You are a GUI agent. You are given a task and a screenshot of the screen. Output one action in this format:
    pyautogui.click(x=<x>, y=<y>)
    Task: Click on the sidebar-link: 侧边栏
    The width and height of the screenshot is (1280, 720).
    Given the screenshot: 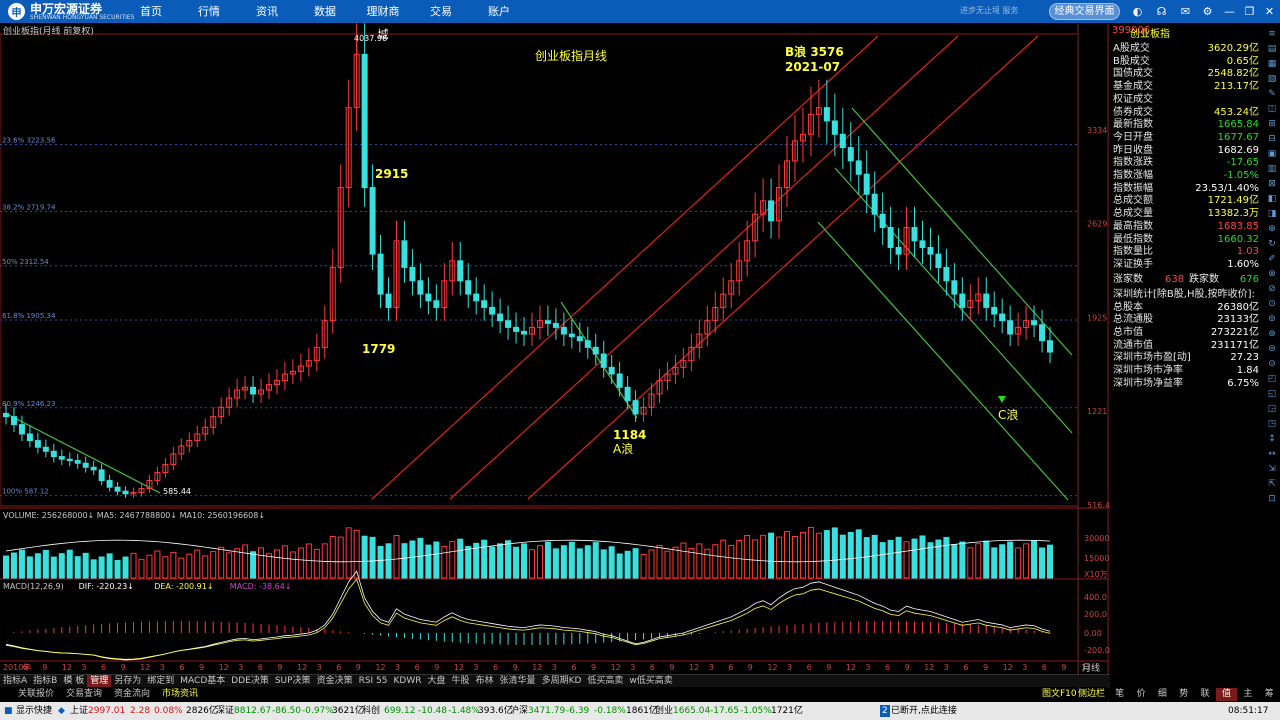 What is the action you would take?
    pyautogui.click(x=1091, y=694)
    